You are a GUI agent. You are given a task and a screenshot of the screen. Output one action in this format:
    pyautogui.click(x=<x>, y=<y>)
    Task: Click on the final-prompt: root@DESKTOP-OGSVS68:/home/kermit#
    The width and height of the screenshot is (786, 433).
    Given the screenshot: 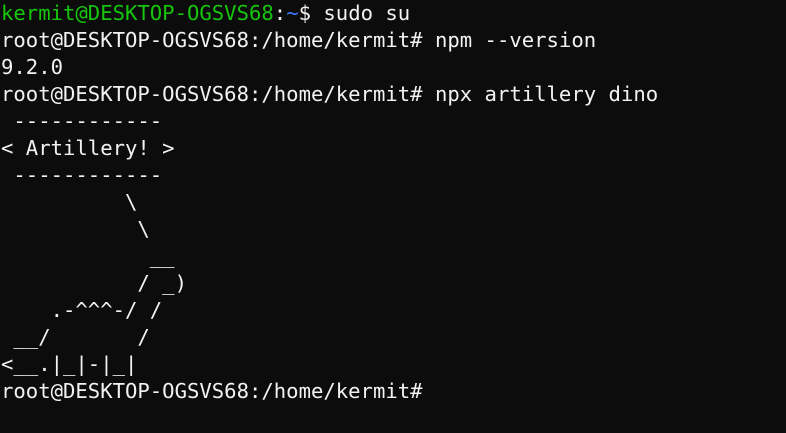 What is the action you would take?
    pyautogui.click(x=212, y=391)
    